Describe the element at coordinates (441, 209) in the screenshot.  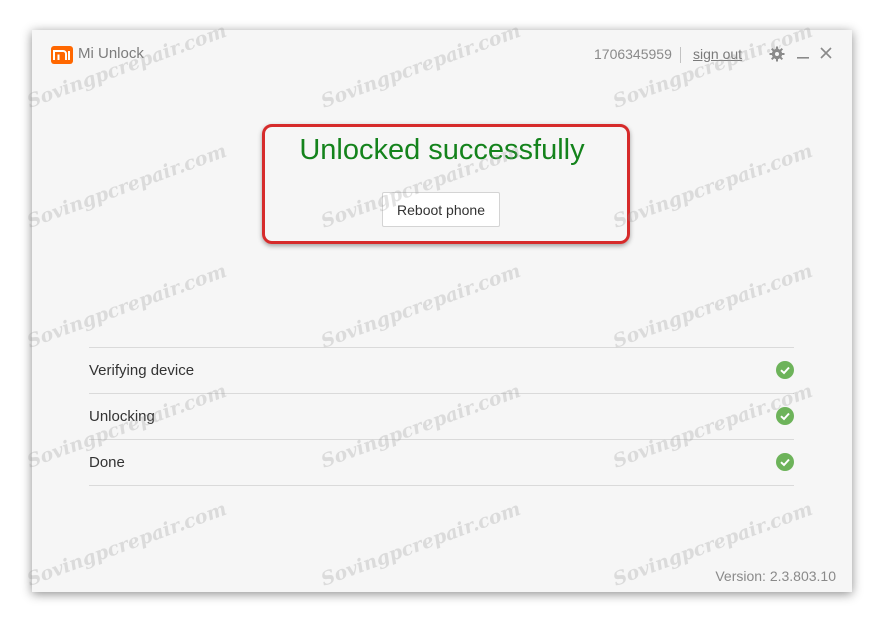
I see `reboot-phone-button: Reboot phone` at that location.